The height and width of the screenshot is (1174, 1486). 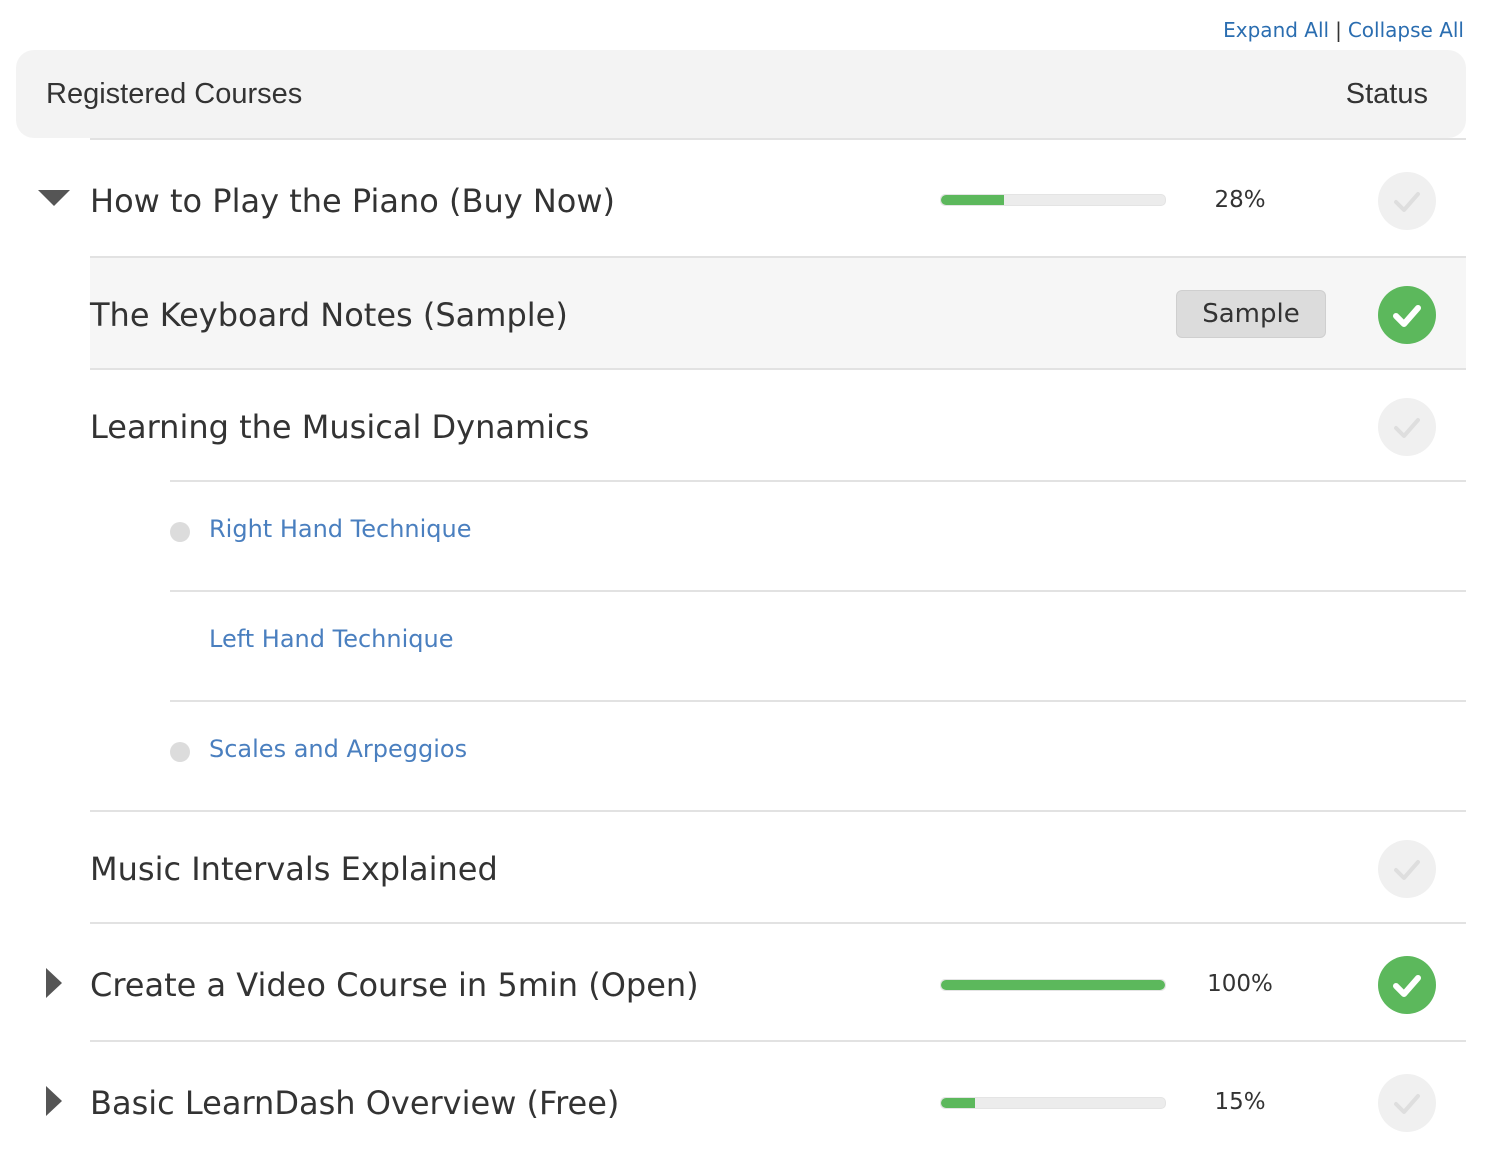 What do you see at coordinates (339, 427) in the screenshot?
I see `lesson-title: Learning the Musical Dynamics` at bounding box center [339, 427].